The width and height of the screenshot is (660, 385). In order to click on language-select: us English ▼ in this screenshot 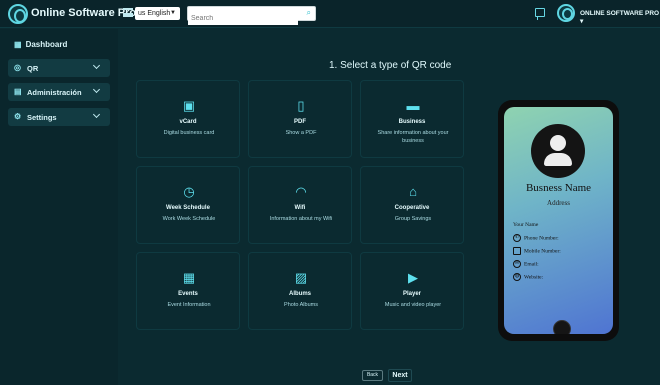, I will do `click(157, 13)`.